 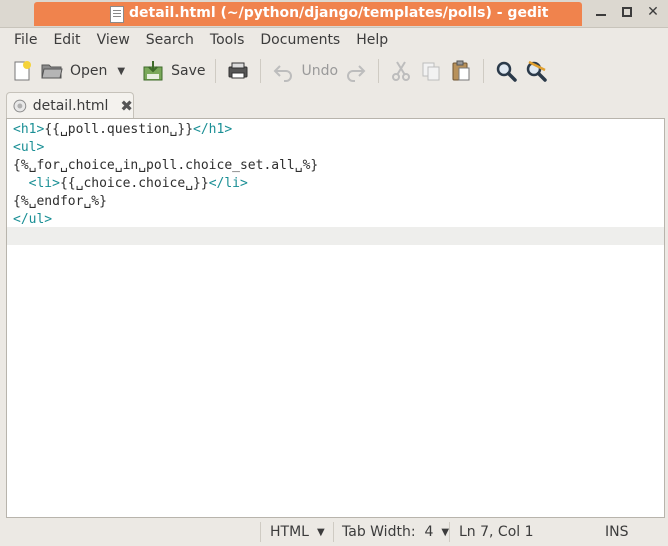 I want to click on menu-search: Search, so click(x=170, y=40).